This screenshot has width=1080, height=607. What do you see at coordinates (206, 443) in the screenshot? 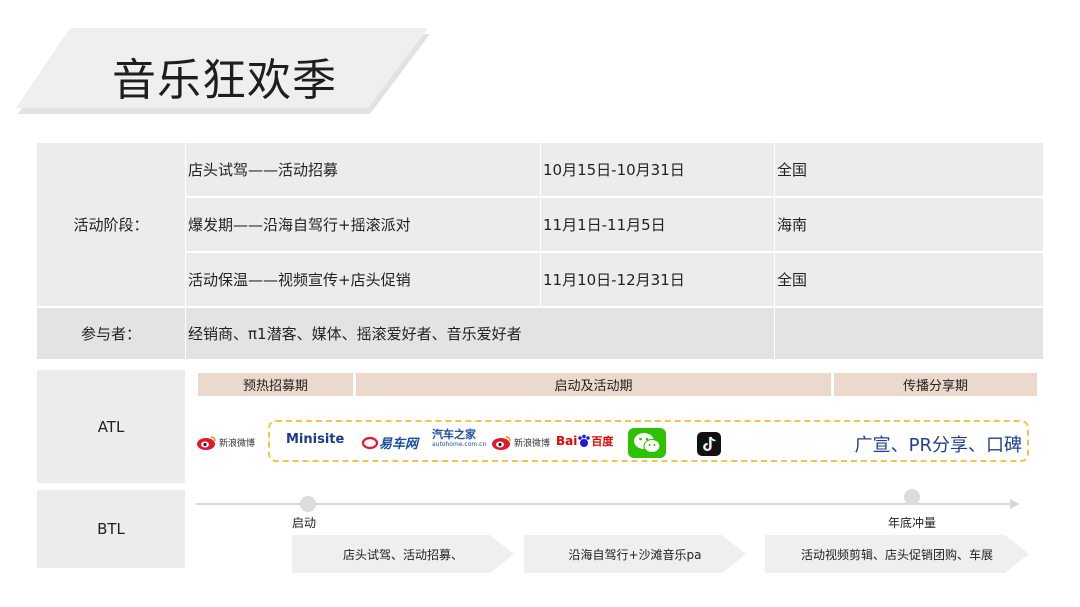
I see `weibo-icon` at bounding box center [206, 443].